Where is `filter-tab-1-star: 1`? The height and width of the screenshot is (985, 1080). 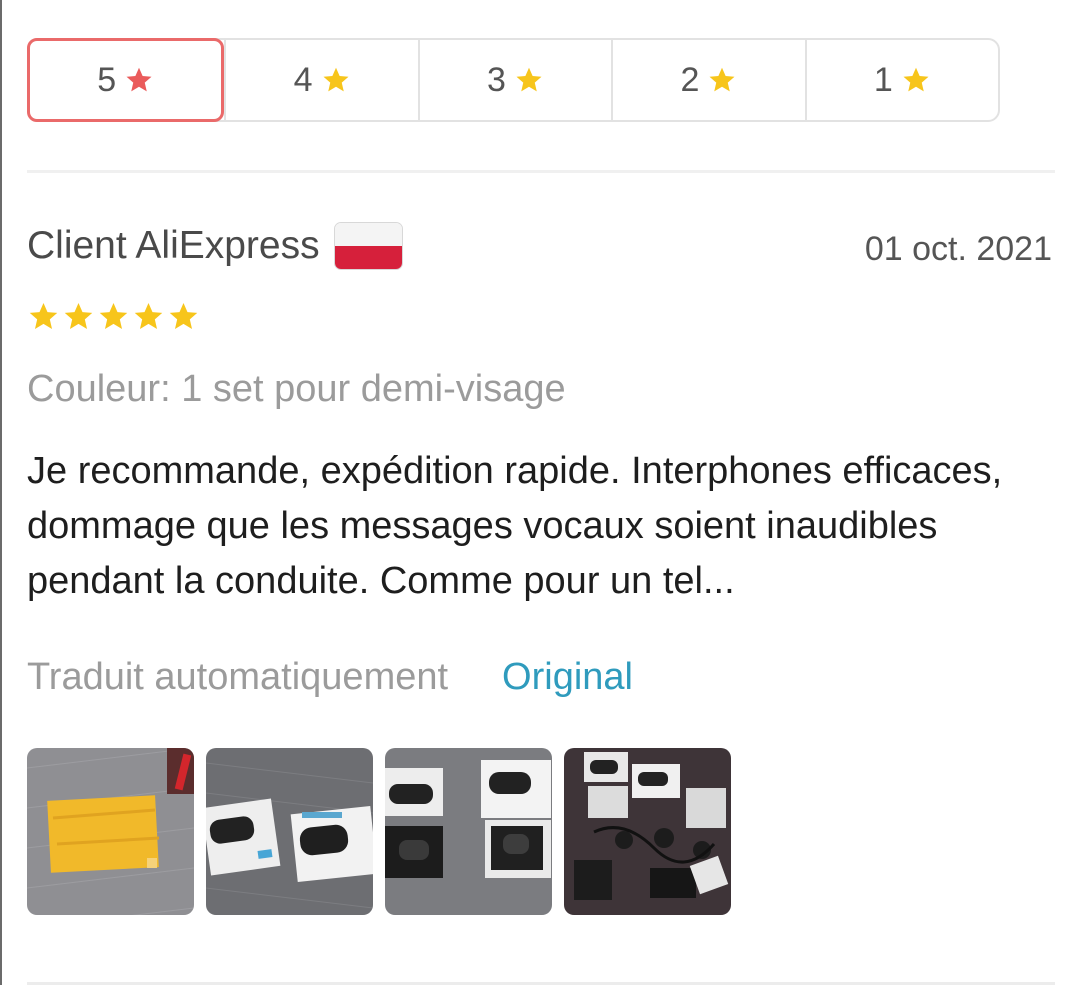 filter-tab-1-star: 1 is located at coordinates (901, 80).